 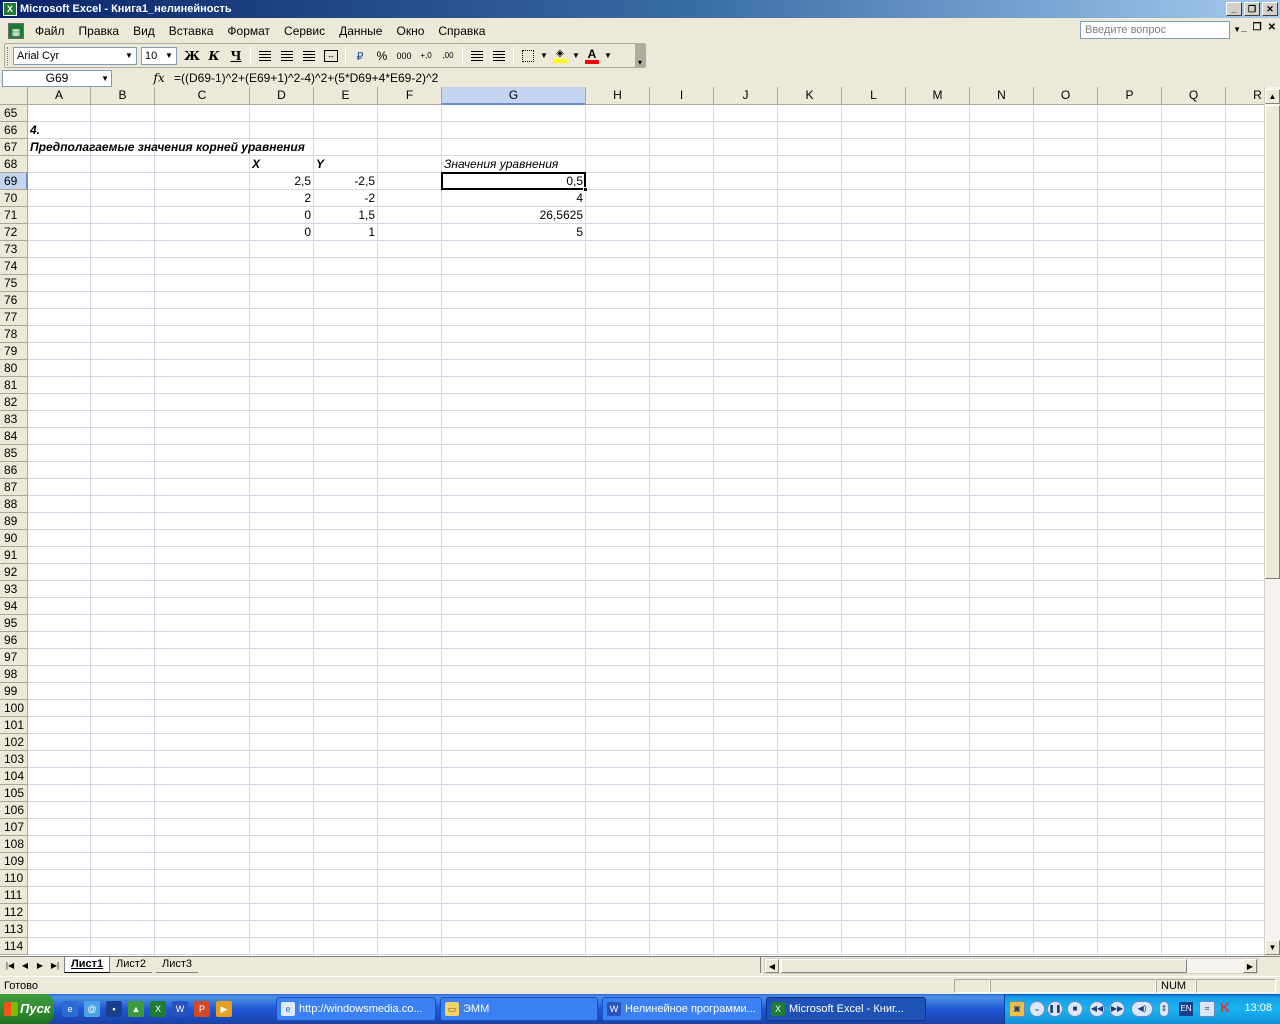 I want to click on row-header: 94, so click(x=14, y=606).